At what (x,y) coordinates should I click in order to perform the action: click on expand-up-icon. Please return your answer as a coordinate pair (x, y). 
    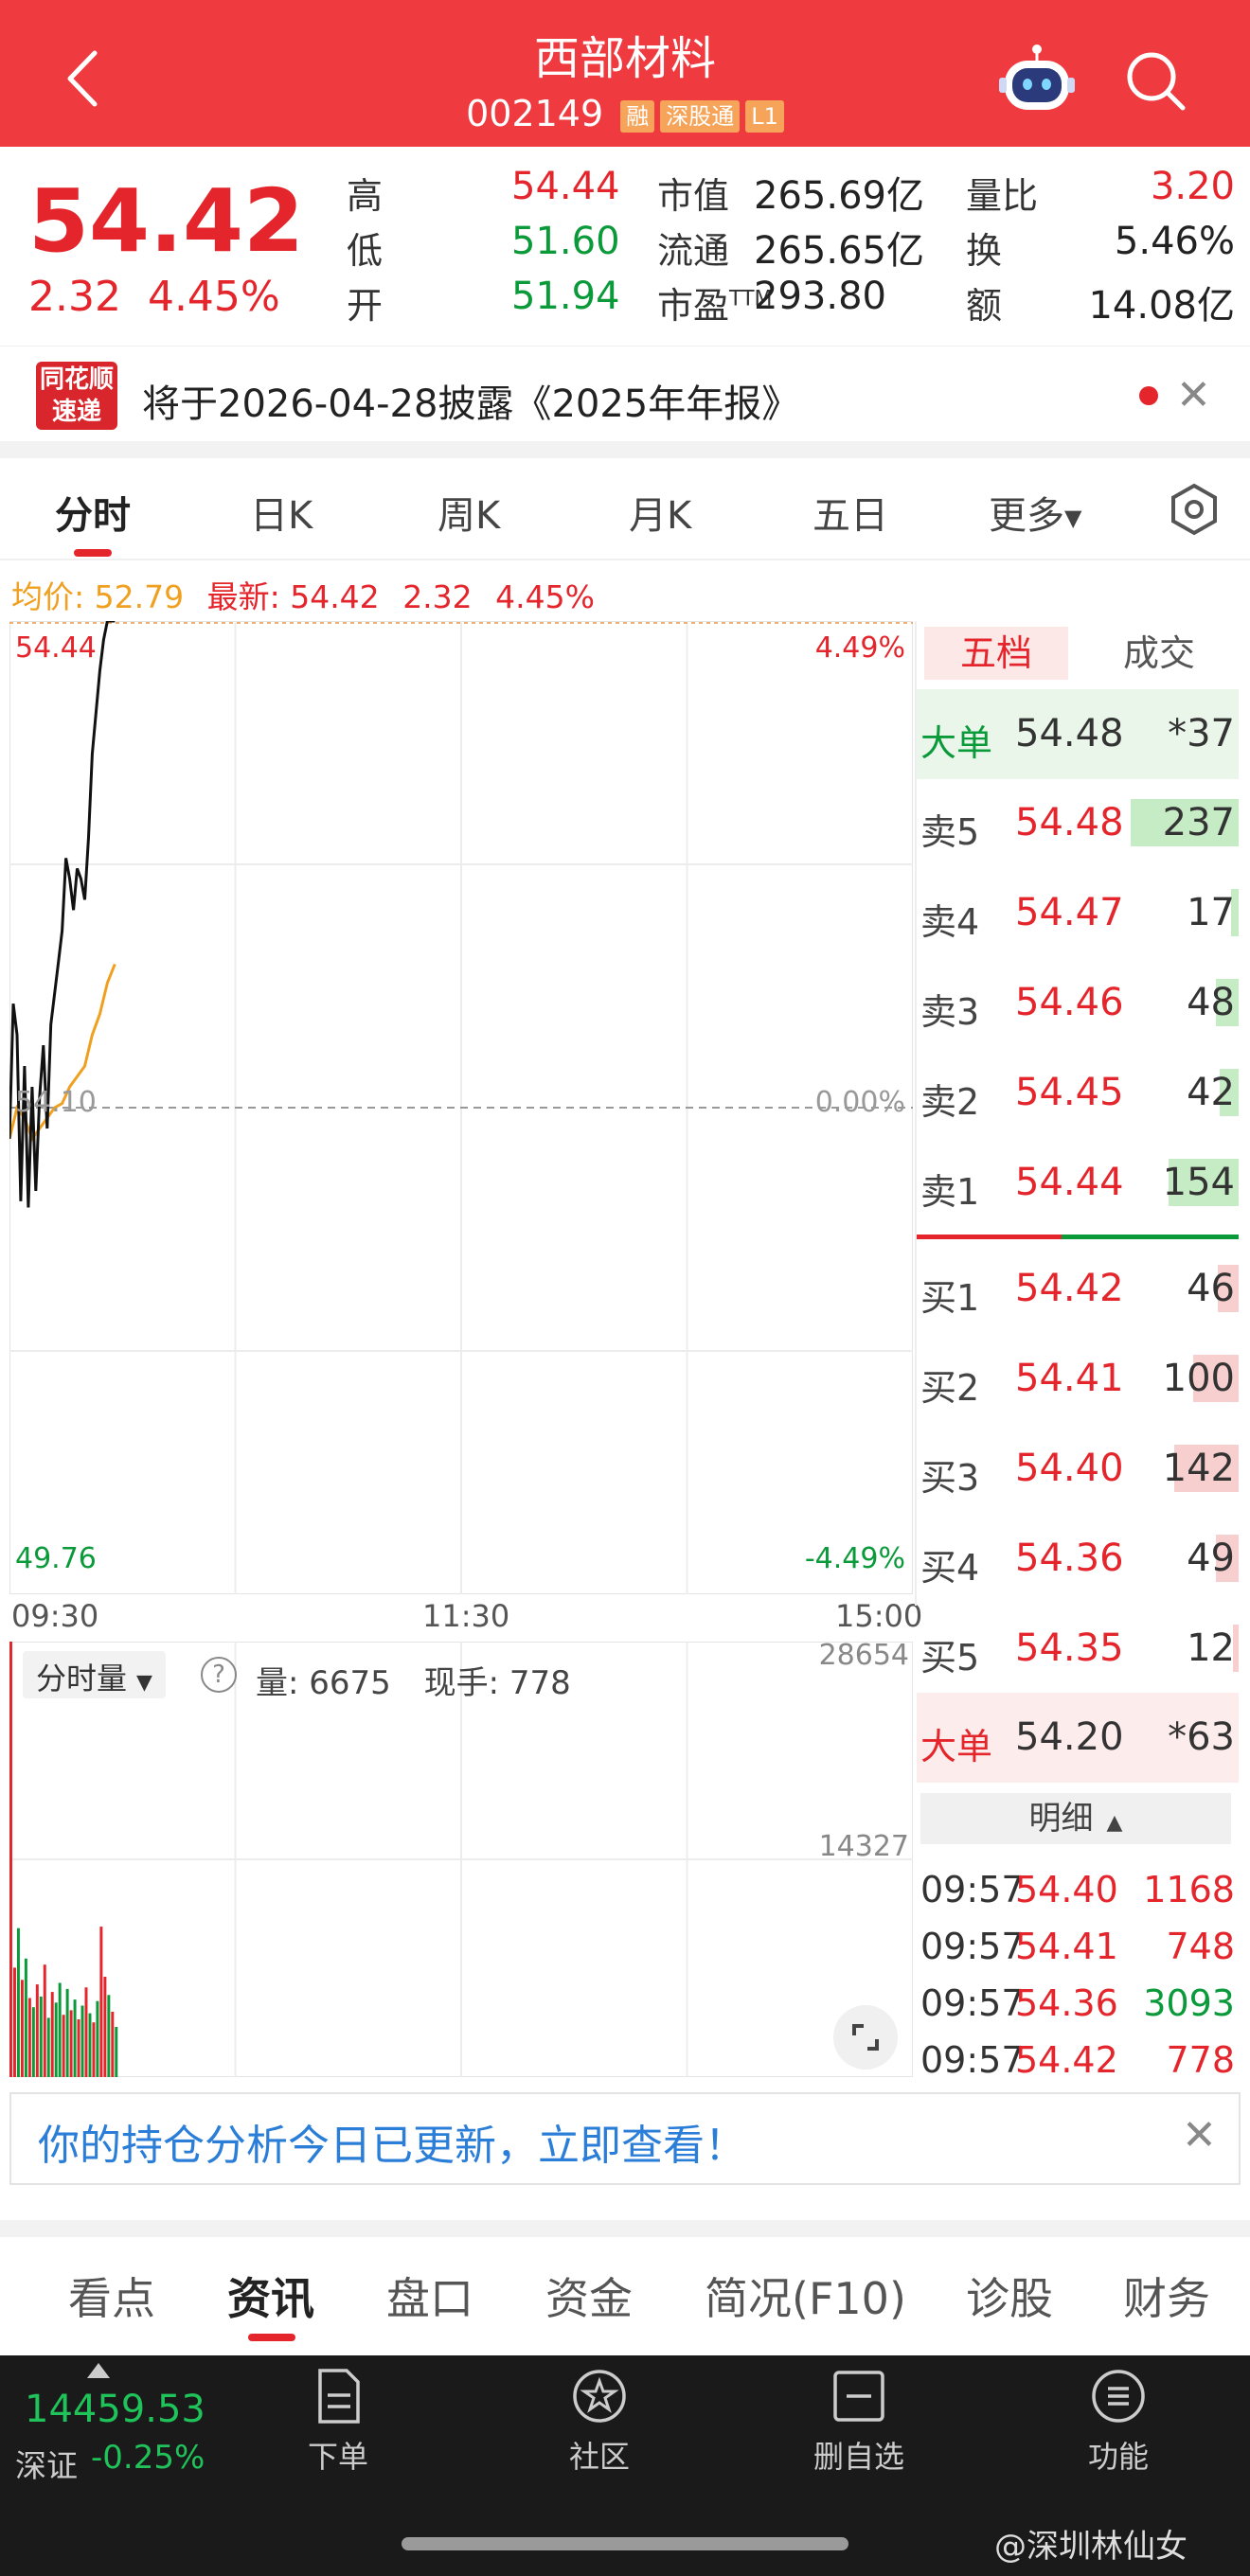
    Looking at the image, I should click on (99, 2370).